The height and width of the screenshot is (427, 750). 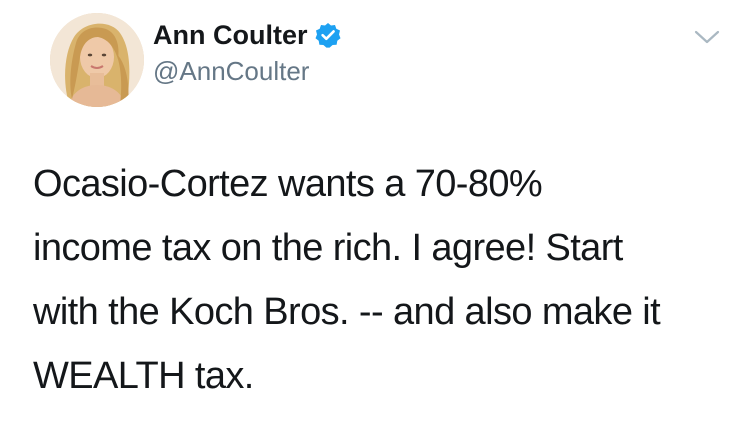 What do you see at coordinates (231, 71) in the screenshot?
I see `author-handle: @AnnCoulter` at bounding box center [231, 71].